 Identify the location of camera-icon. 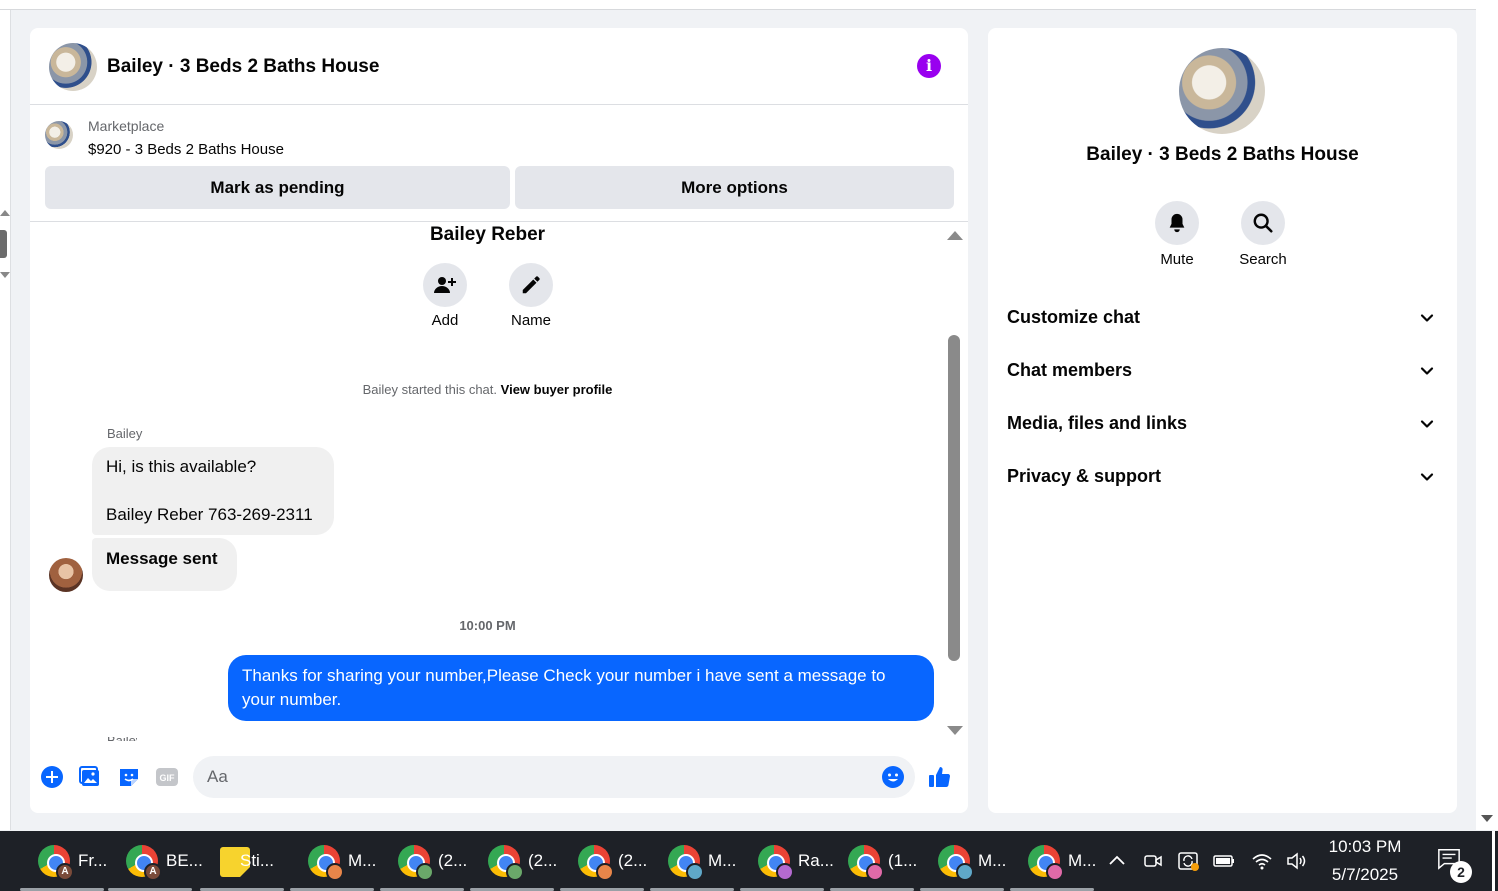
(1153, 861).